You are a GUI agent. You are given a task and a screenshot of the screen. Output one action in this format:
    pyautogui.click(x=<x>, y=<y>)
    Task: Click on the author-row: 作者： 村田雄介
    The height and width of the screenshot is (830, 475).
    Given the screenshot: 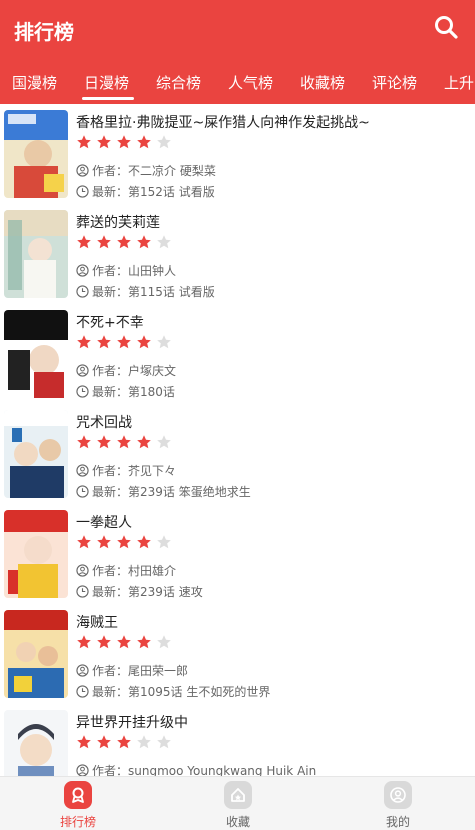 What is the action you would take?
    pyautogui.click(x=126, y=570)
    